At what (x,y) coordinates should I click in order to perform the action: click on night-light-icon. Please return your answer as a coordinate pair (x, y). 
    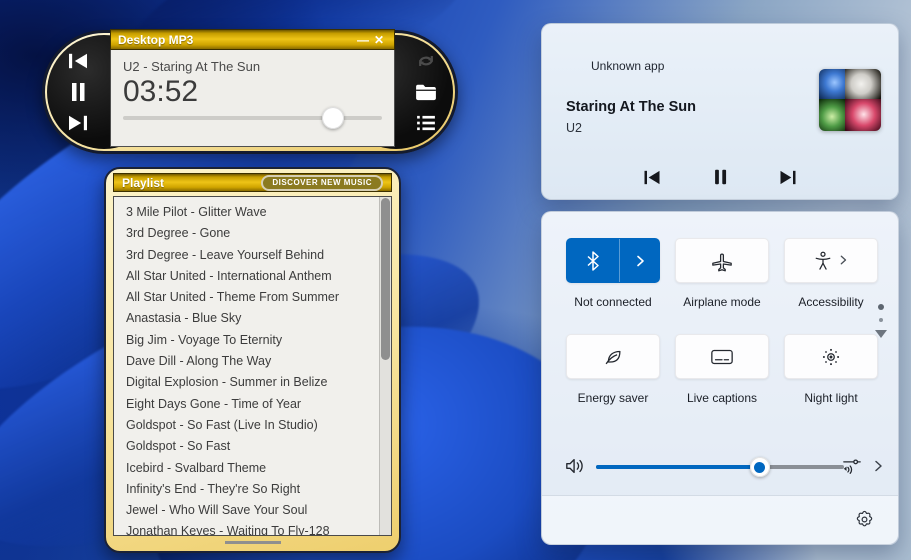
    Looking at the image, I should click on (831, 356).